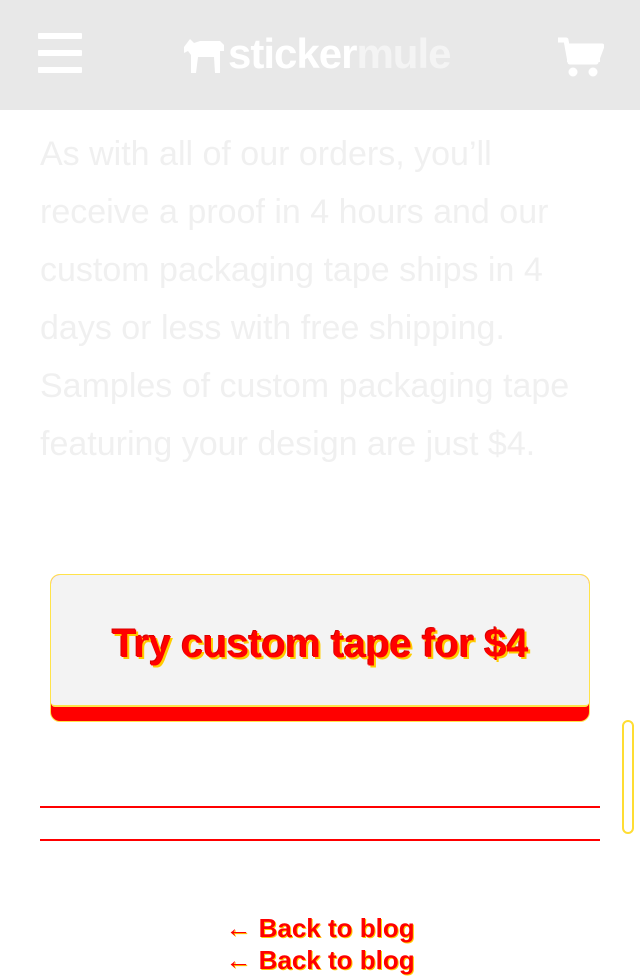 This screenshot has height=978, width=640. I want to click on button-face: Try custom tape for $4, so click(320, 641).